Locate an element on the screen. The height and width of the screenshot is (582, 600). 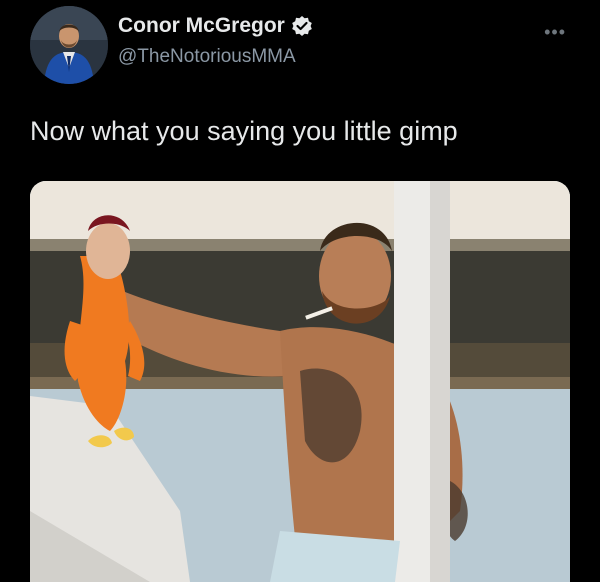
author-name-row: Conor McGregor is located at coordinates (215, 26).